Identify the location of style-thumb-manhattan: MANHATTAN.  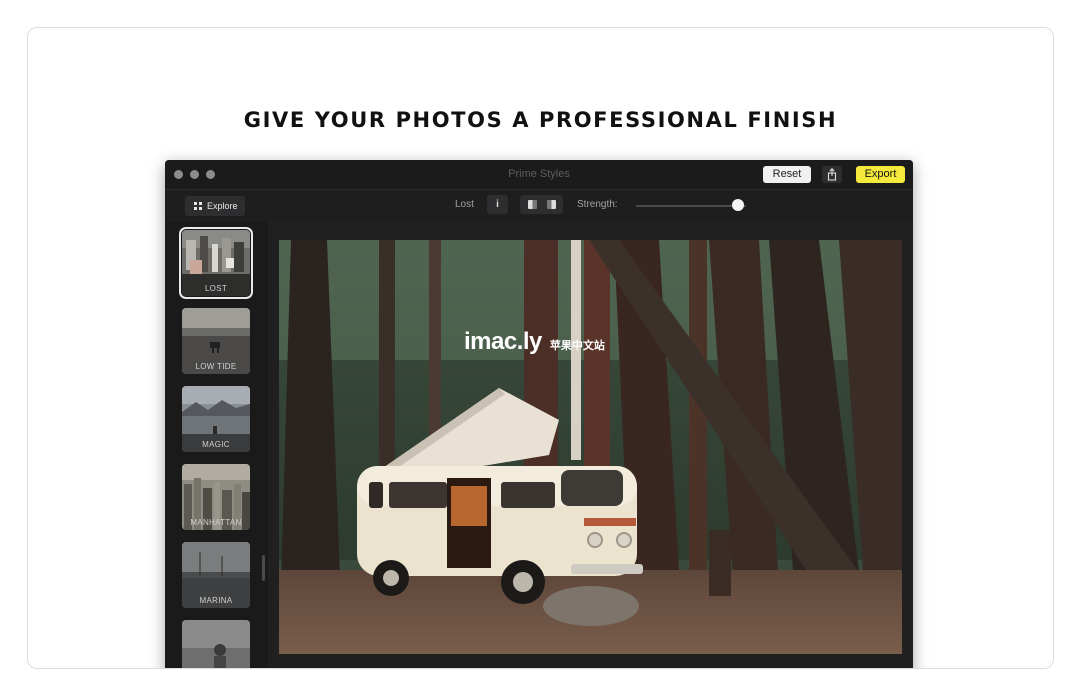
(216, 497).